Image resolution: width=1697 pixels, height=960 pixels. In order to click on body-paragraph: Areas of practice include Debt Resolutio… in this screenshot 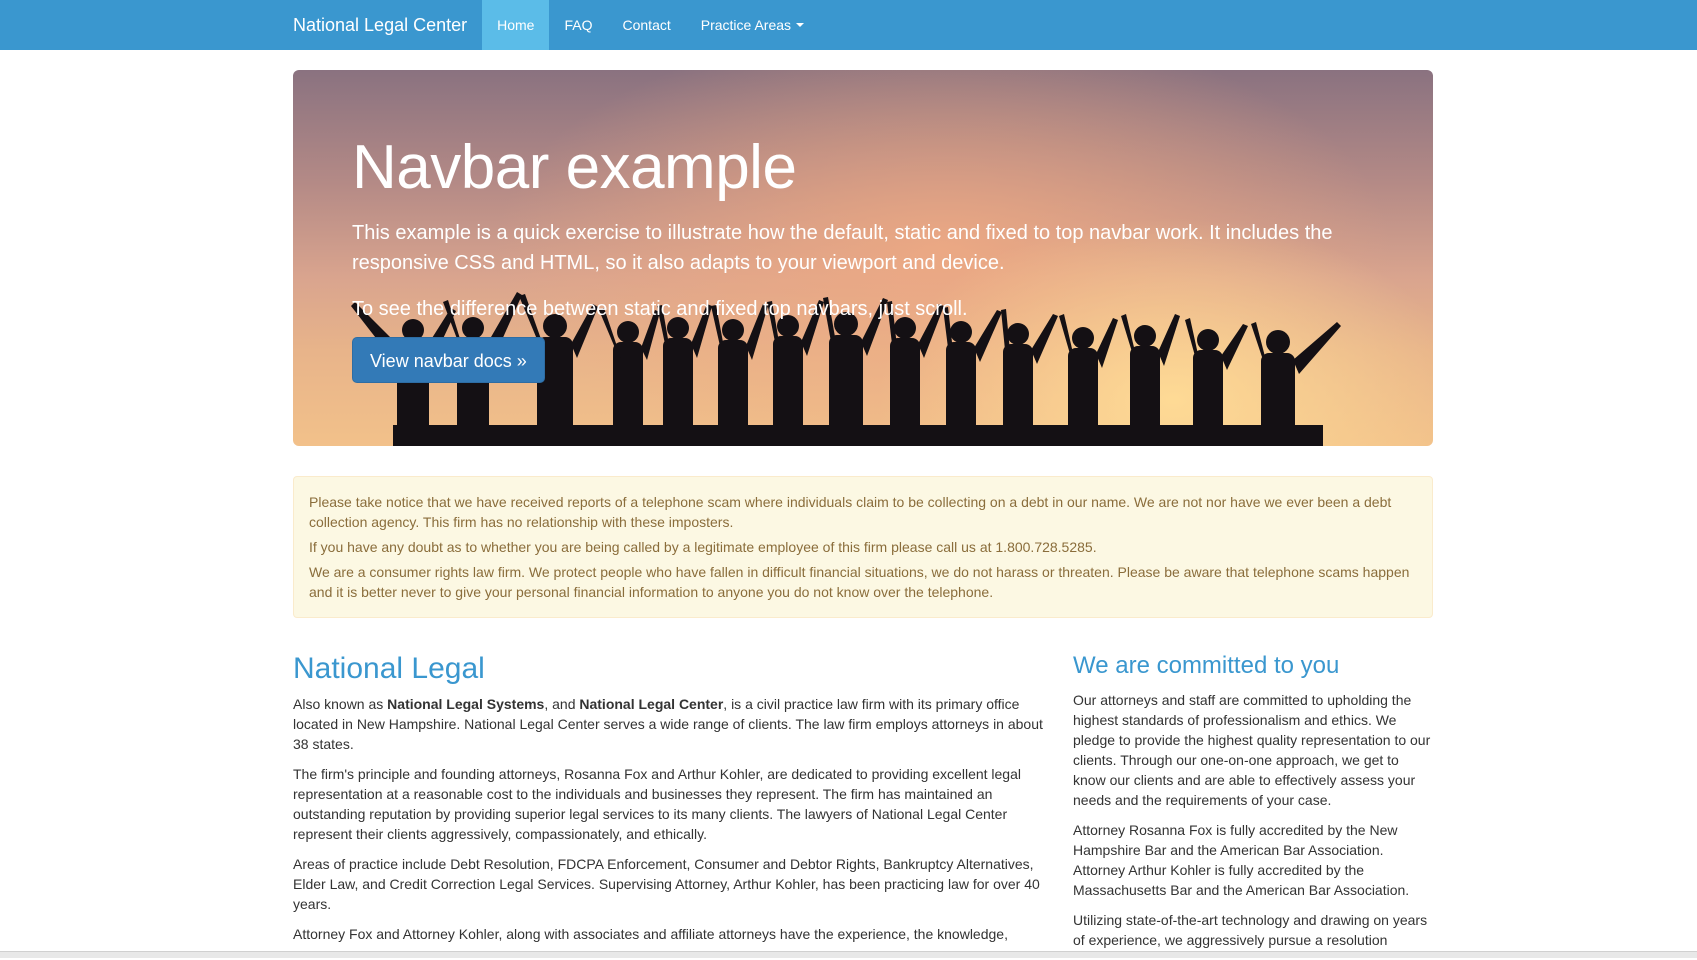, I will do `click(666, 884)`.